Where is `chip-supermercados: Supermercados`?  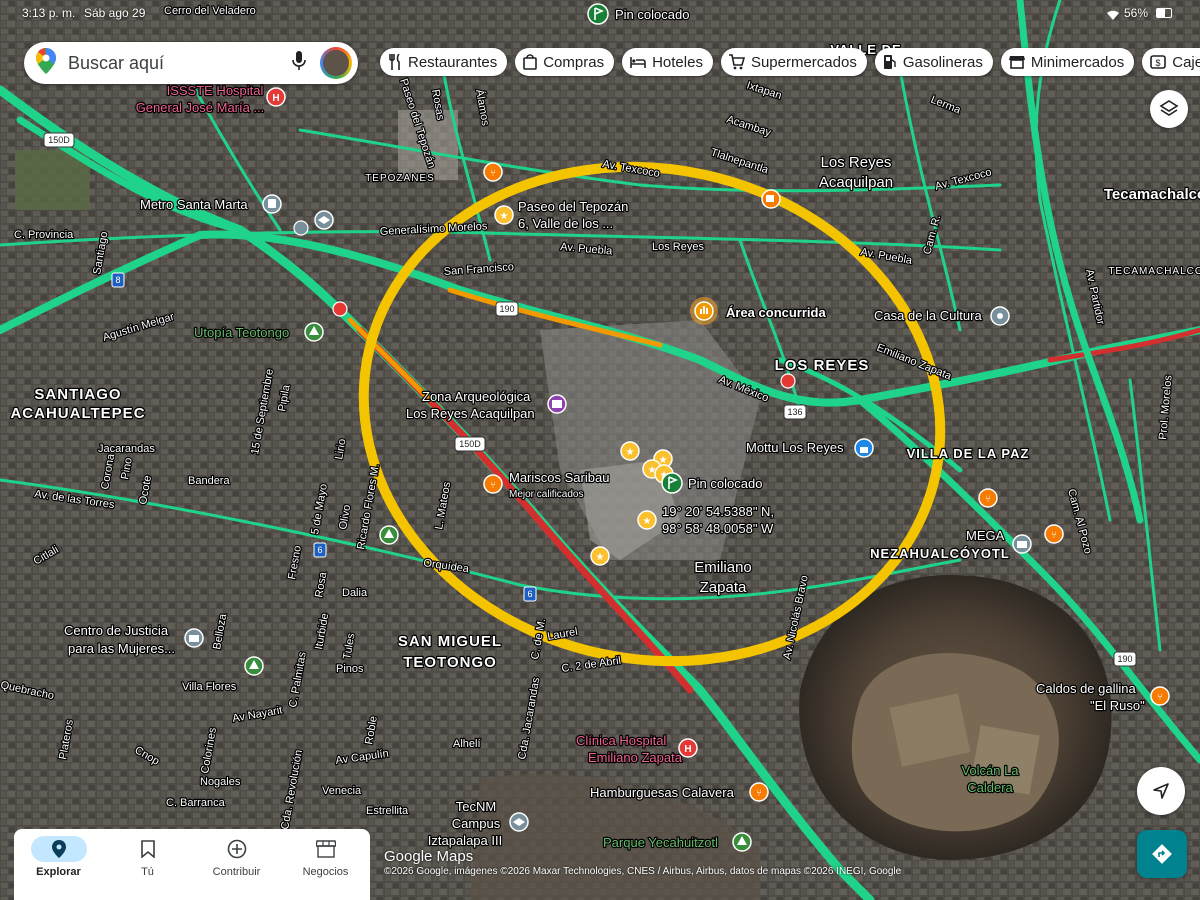
chip-supermercados: Supermercados is located at coordinates (793, 62).